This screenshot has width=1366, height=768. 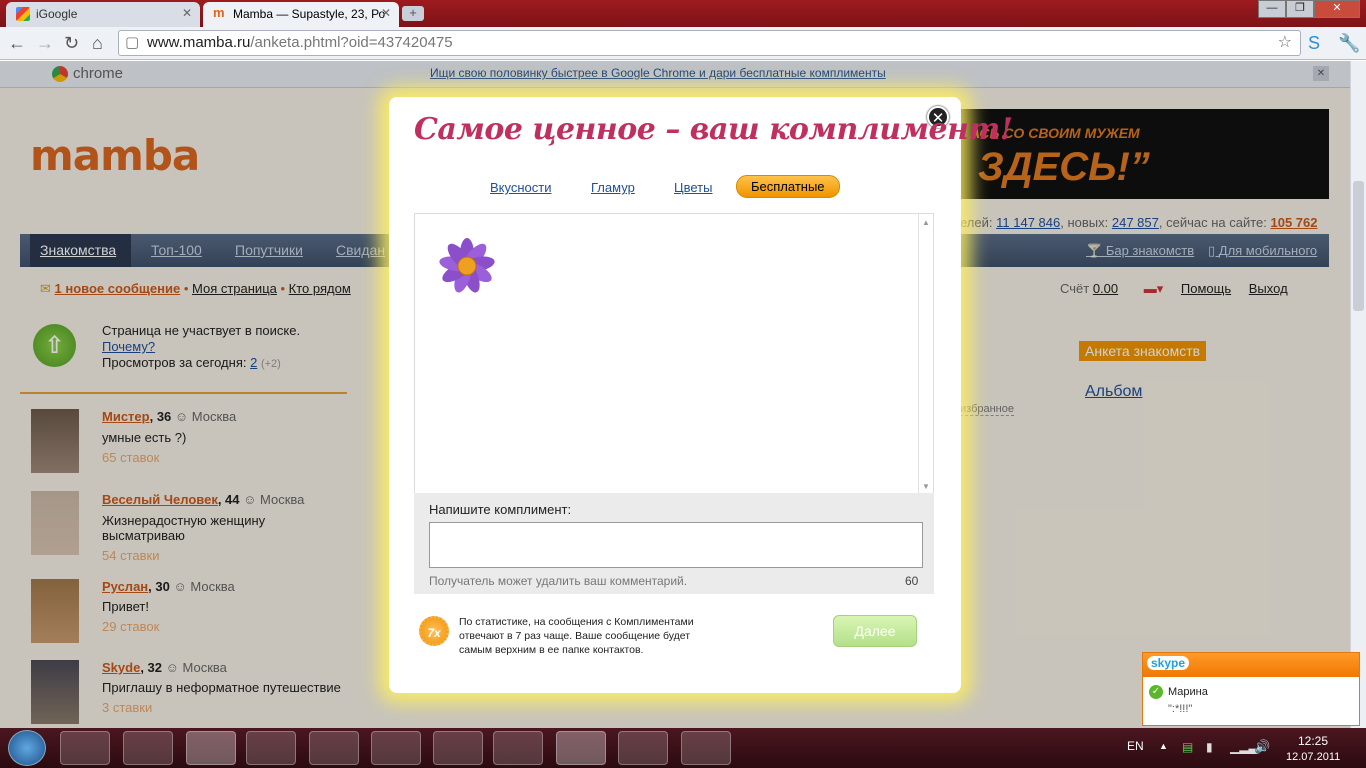 What do you see at coordinates (17, 43) in the screenshot?
I see `back-icon: ←` at bounding box center [17, 43].